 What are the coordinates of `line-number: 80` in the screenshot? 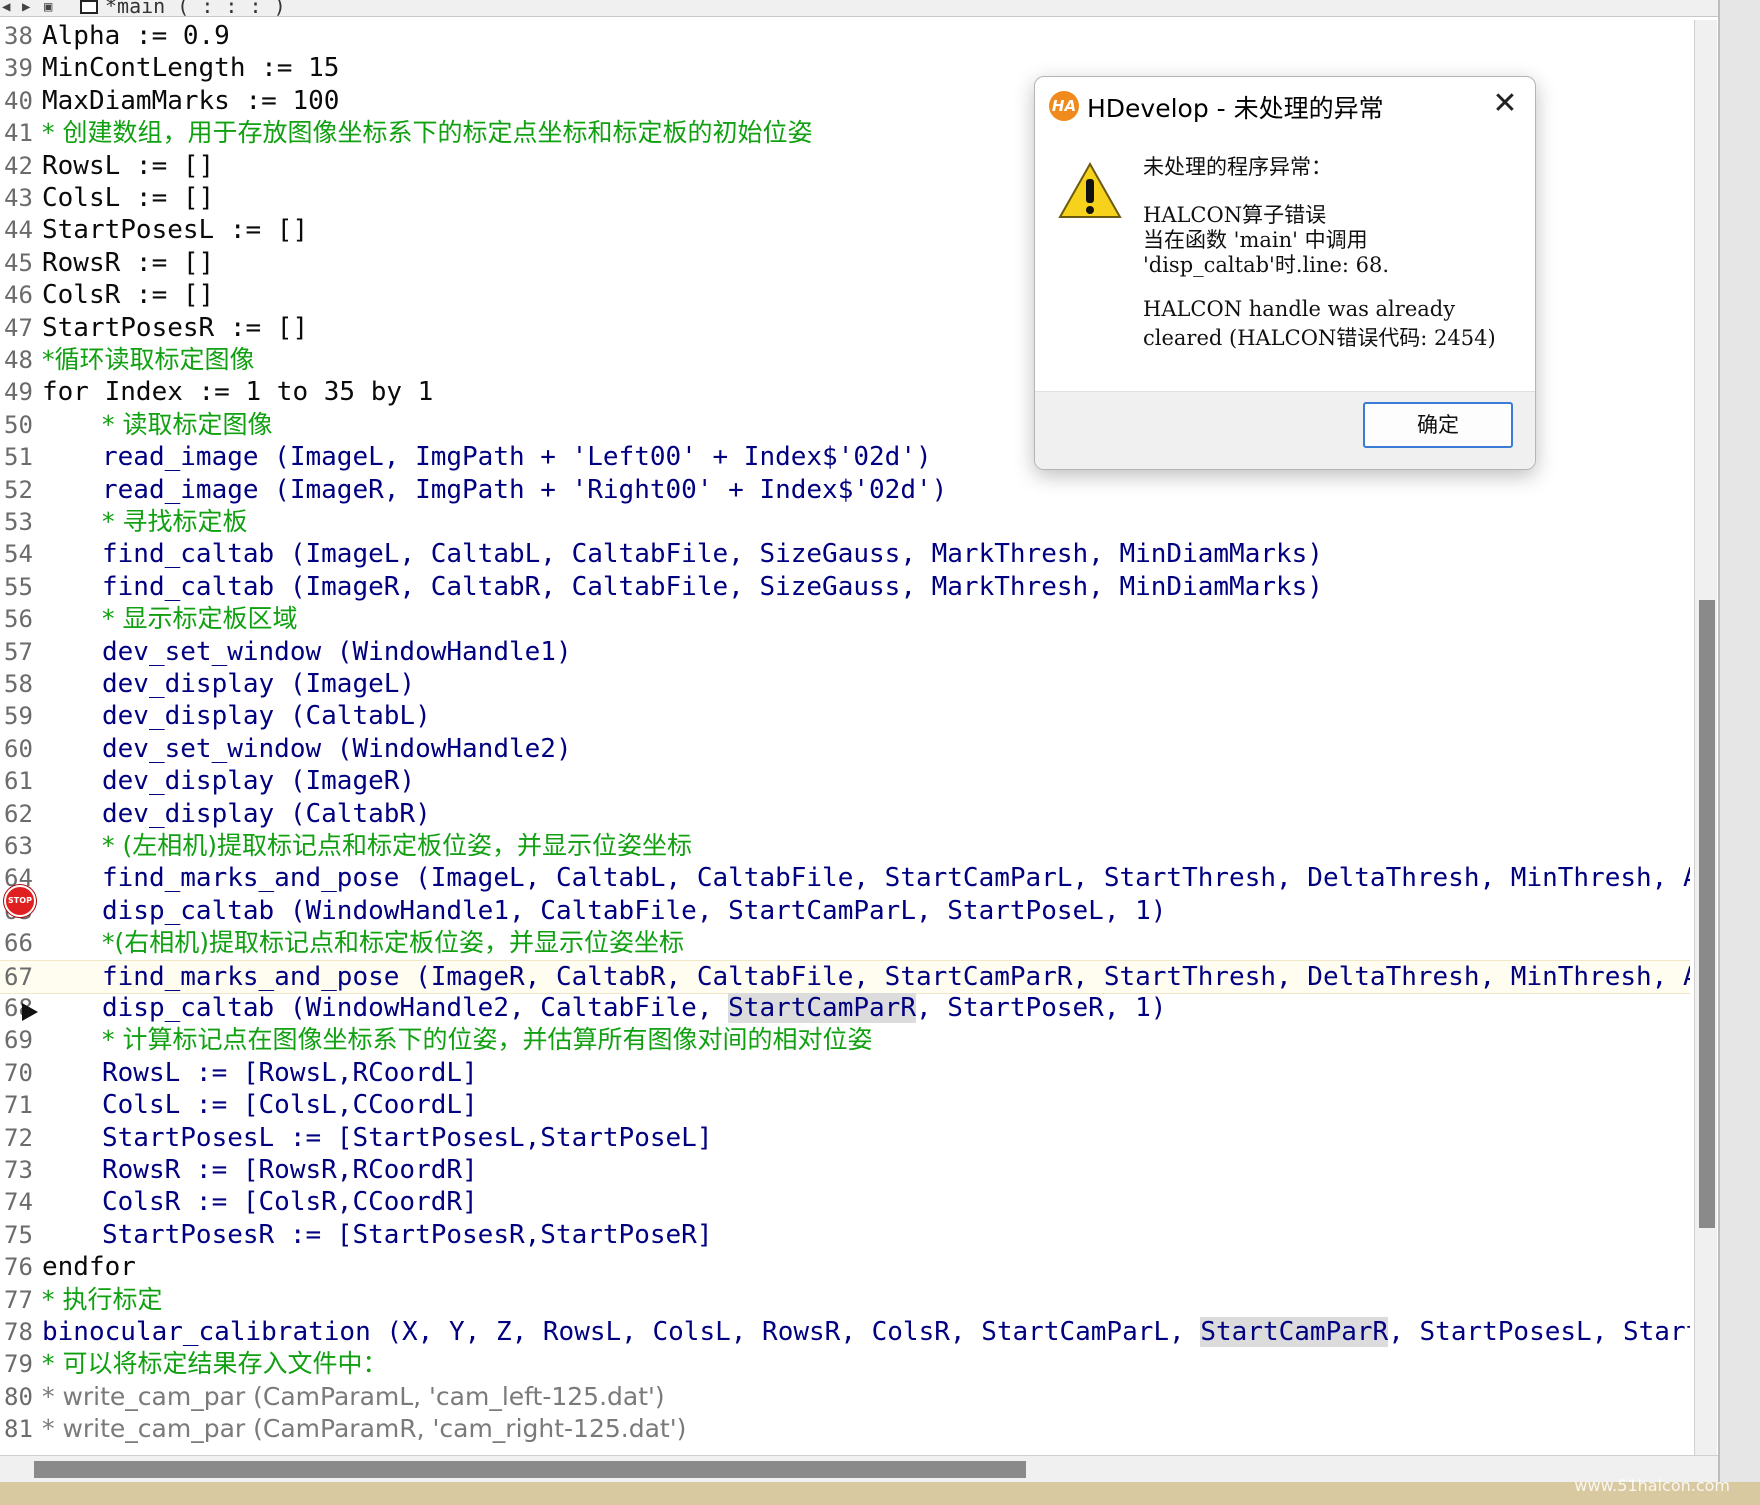 It's located at (22, 1397).